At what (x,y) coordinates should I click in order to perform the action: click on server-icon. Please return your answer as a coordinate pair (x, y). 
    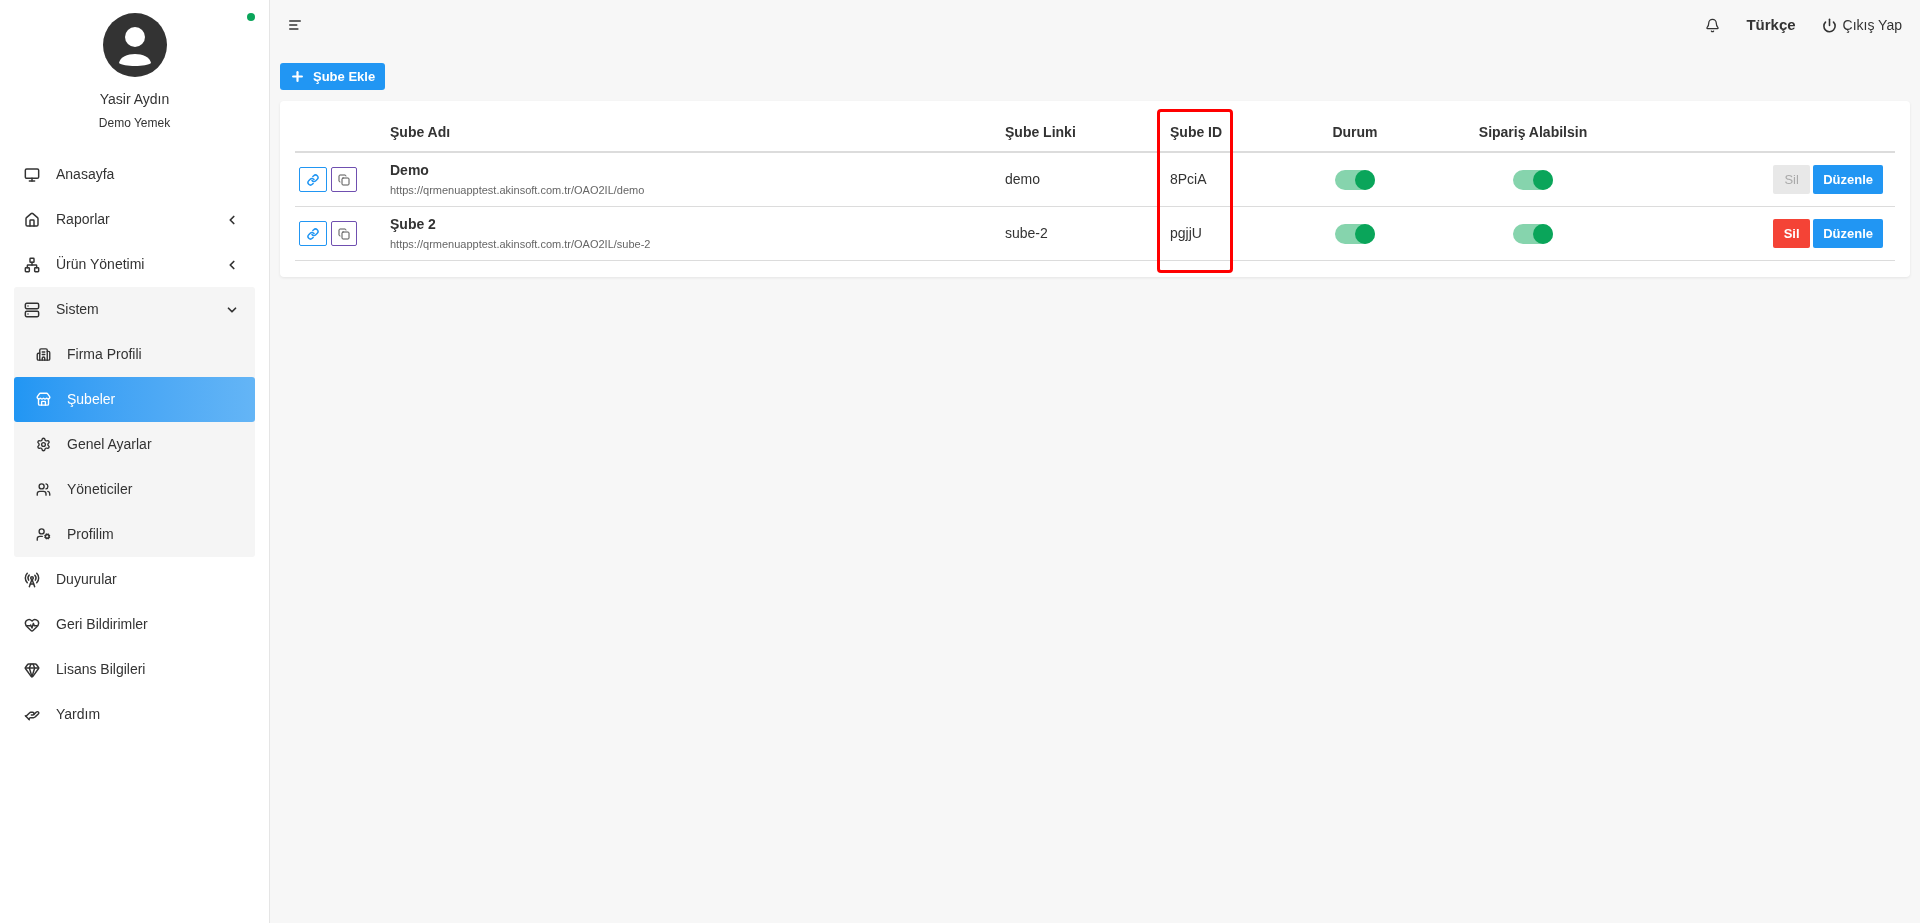
    Looking at the image, I should click on (32, 309).